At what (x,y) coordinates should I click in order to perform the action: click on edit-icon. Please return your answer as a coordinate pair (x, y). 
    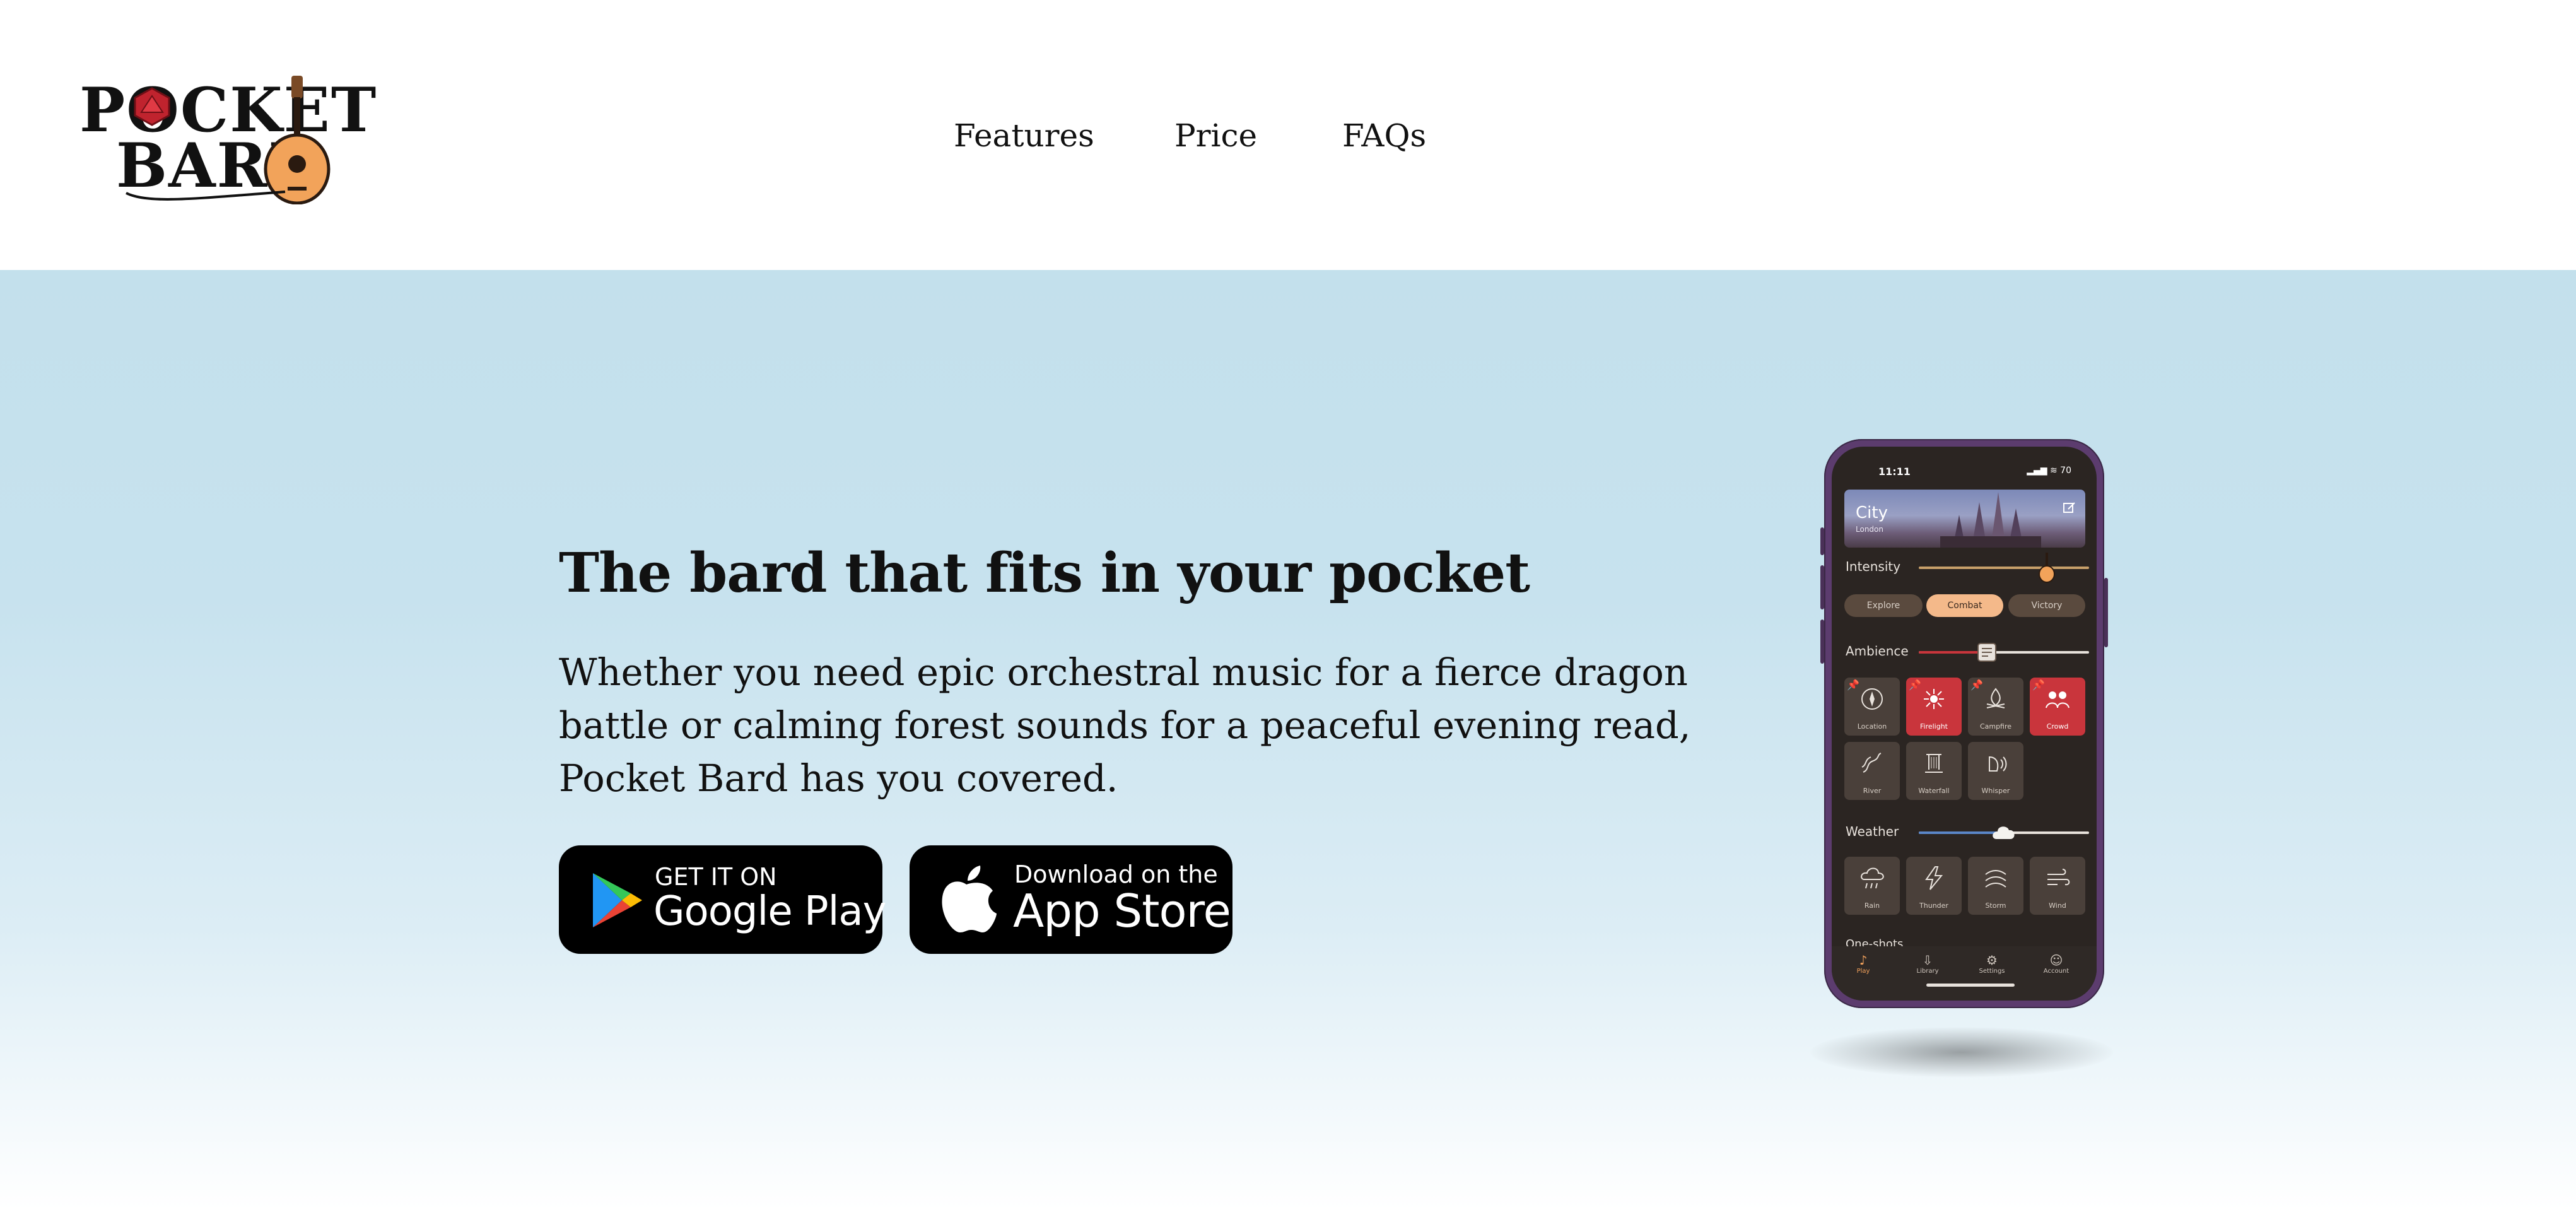
    Looking at the image, I should click on (2069, 508).